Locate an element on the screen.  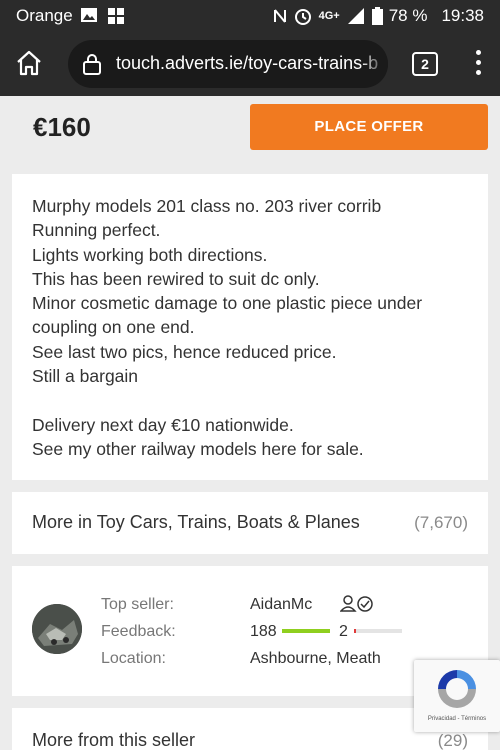
signal-icon is located at coordinates (355, 16).